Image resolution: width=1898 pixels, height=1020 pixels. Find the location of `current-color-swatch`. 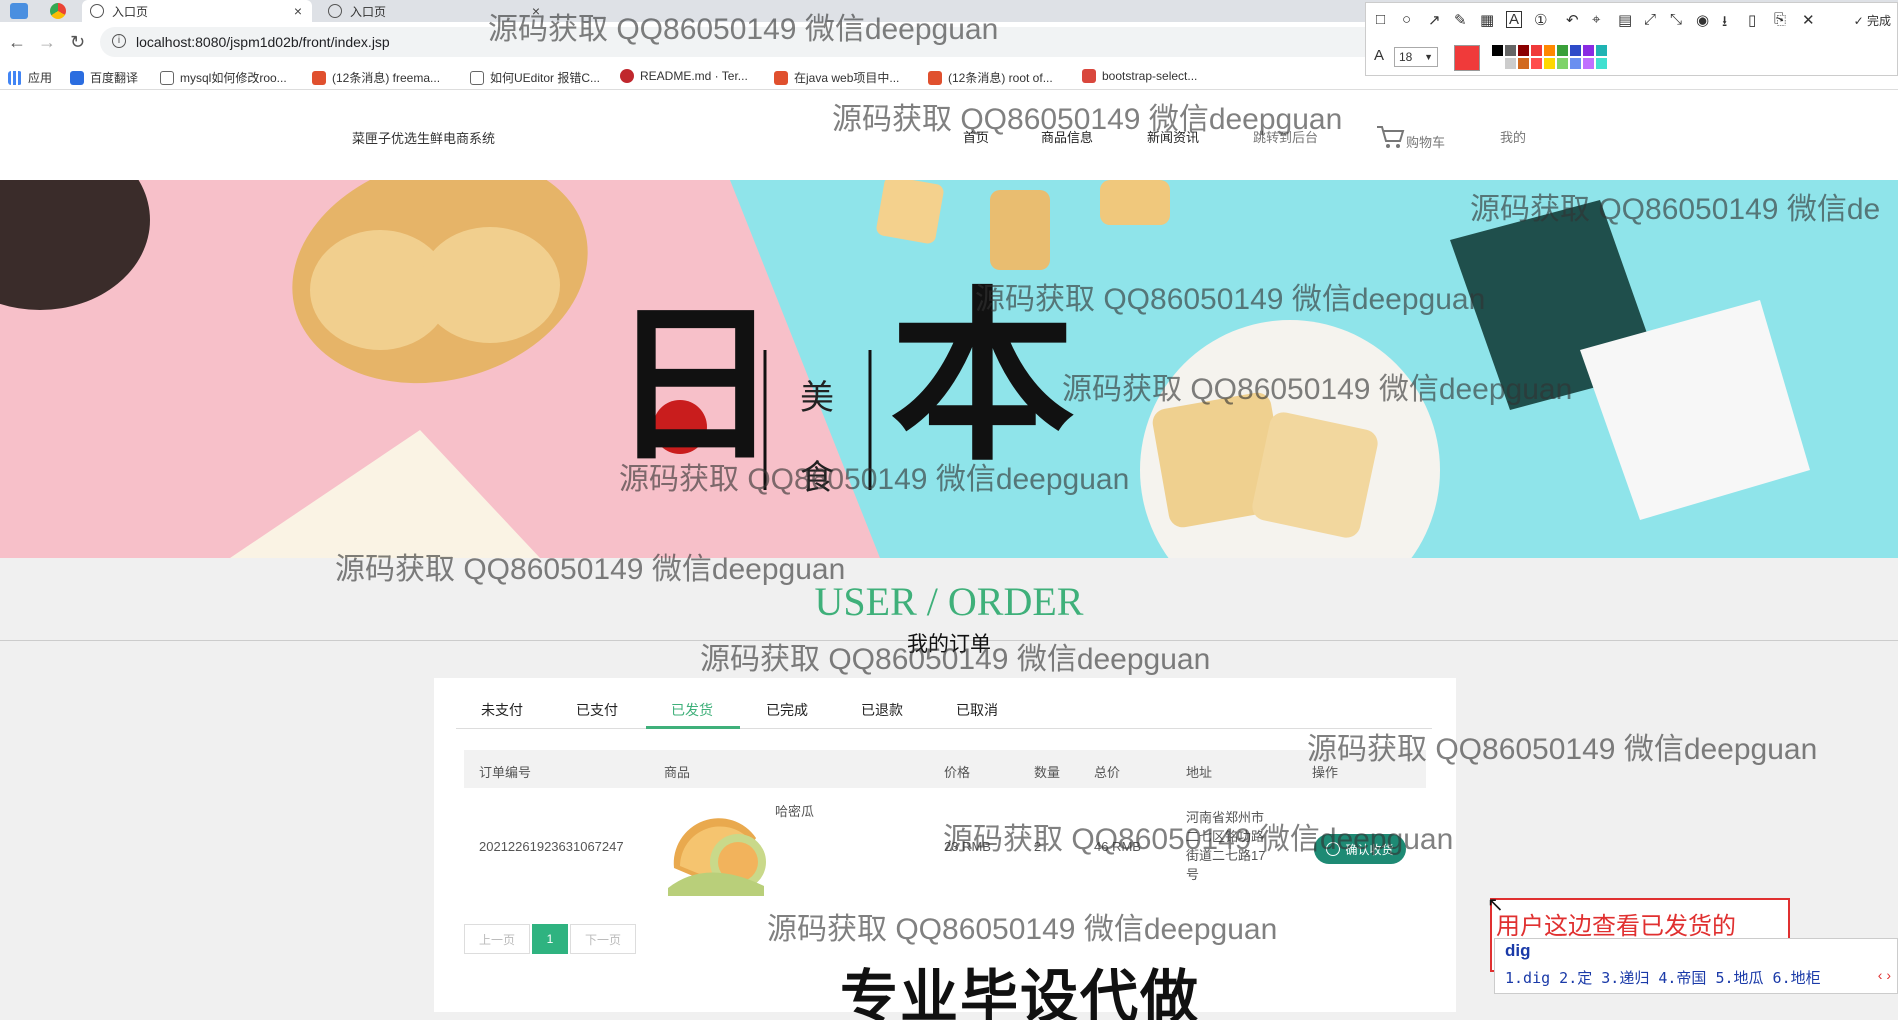

current-color-swatch is located at coordinates (1467, 58).